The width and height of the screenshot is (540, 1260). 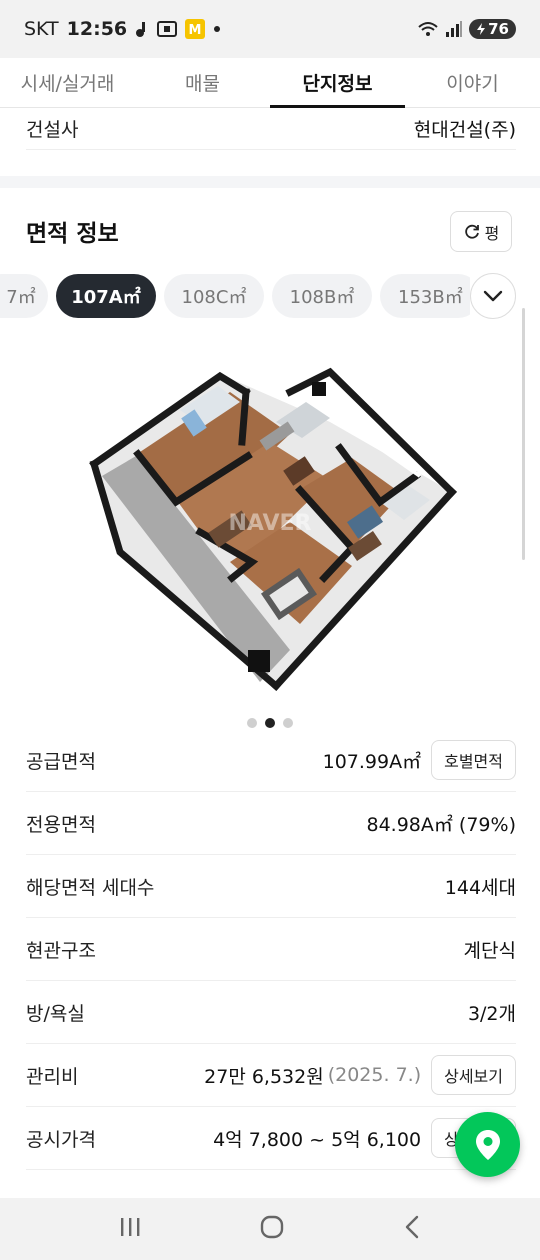 I want to click on area-chip: 153B㎡, so click(x=425, y=296).